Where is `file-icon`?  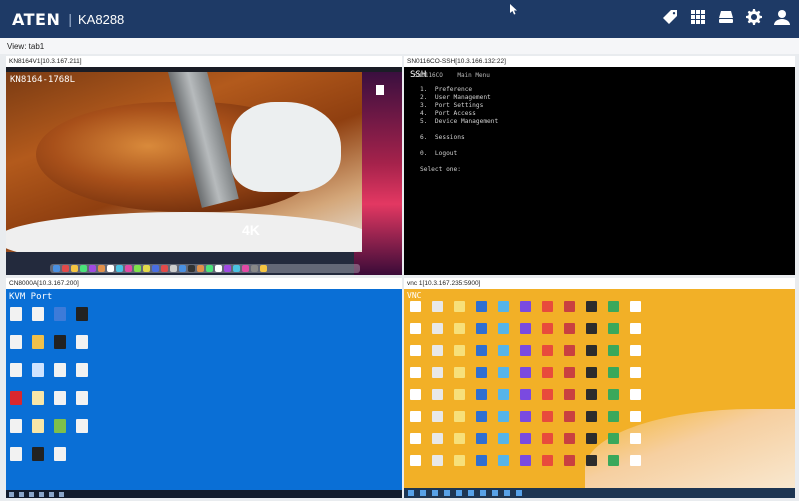 file-icon is located at coordinates (380, 90).